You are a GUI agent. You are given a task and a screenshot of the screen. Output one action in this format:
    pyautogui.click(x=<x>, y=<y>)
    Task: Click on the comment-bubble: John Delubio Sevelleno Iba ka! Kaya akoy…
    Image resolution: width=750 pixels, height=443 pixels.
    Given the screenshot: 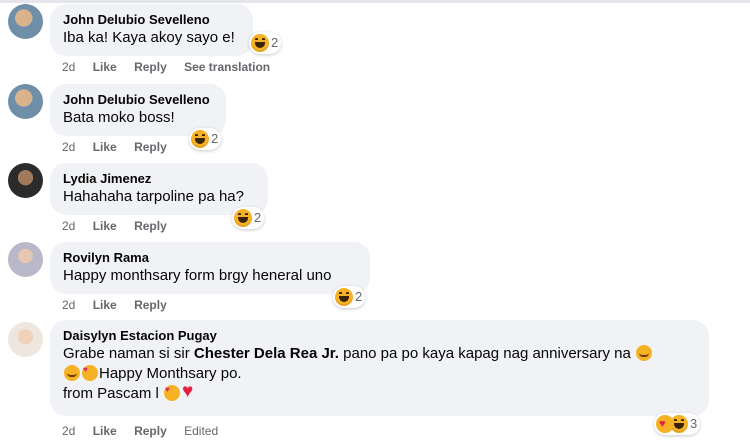 What is the action you would take?
    pyautogui.click(x=151, y=30)
    